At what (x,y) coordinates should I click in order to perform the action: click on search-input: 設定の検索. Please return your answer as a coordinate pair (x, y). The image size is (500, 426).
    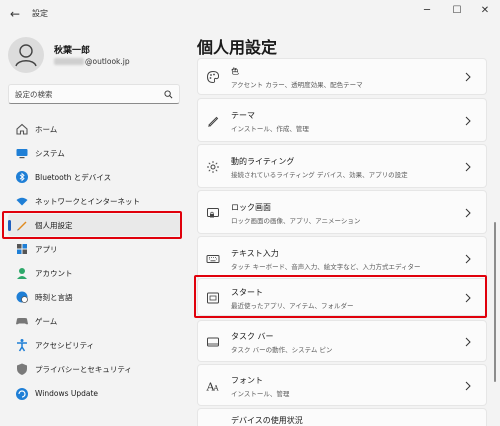
    Looking at the image, I should click on (94, 94).